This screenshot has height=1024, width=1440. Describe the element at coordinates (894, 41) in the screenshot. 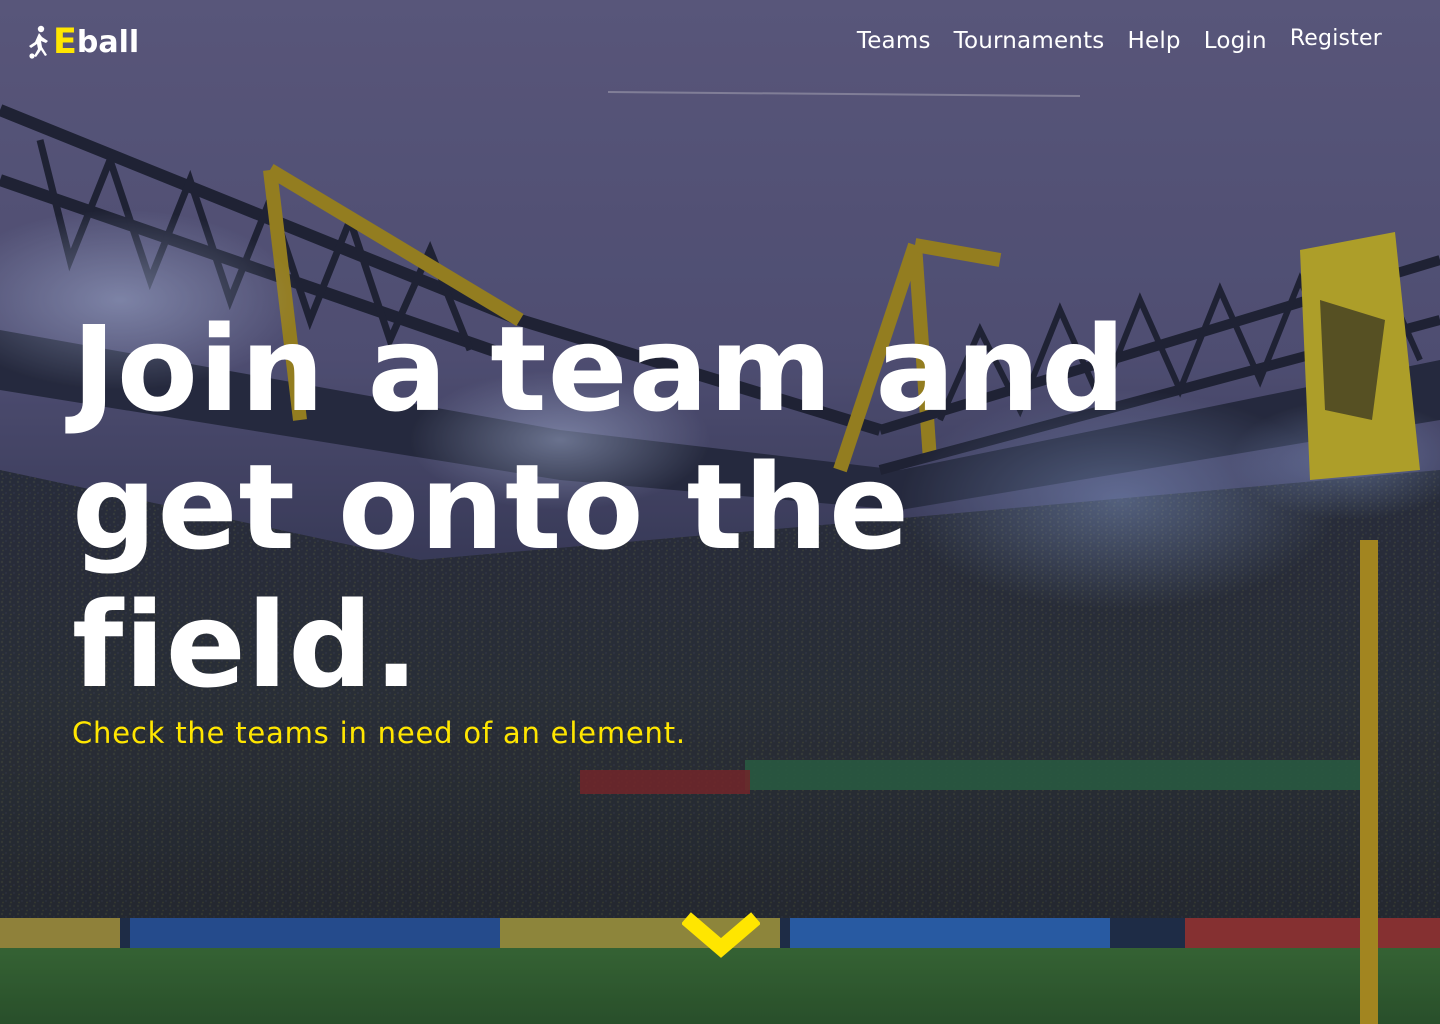

I see `nav-teams-link: Teams` at that location.